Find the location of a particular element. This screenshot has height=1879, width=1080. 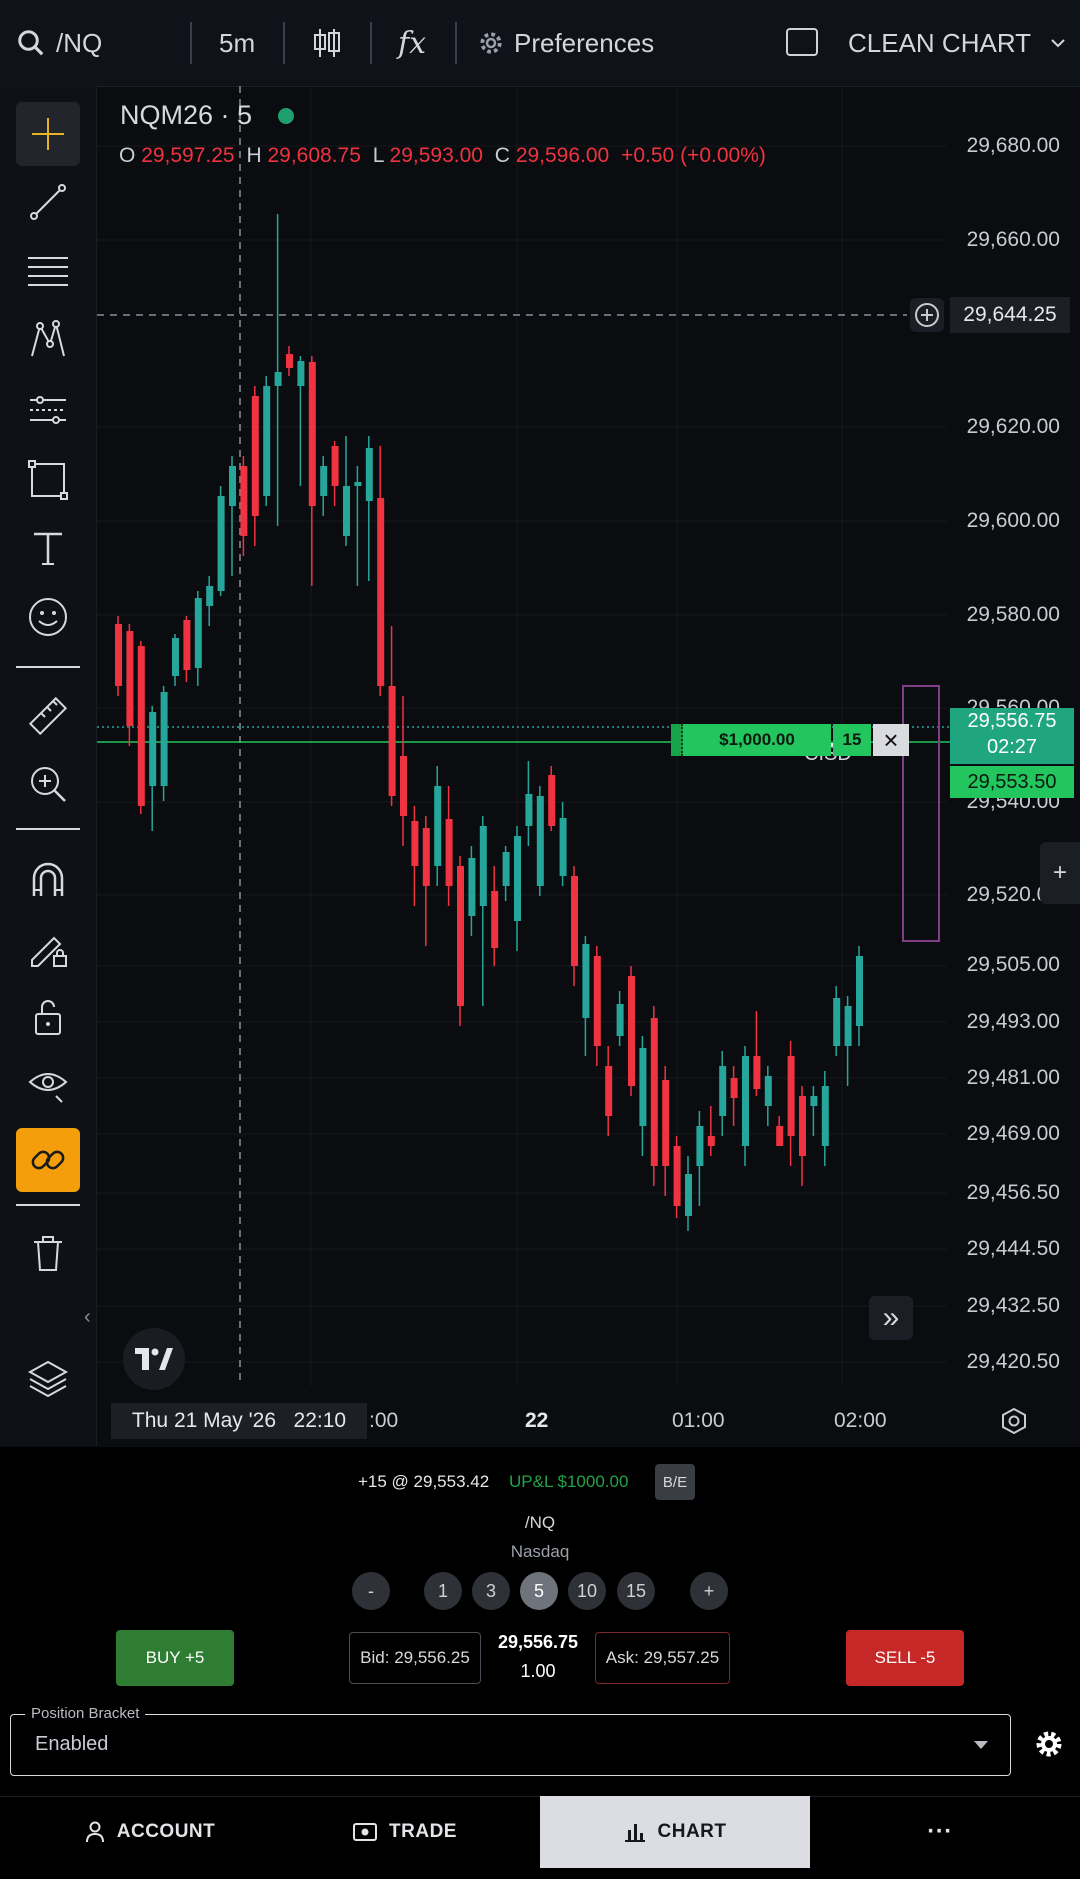

qty-decrease-button: - is located at coordinates (371, 1591).